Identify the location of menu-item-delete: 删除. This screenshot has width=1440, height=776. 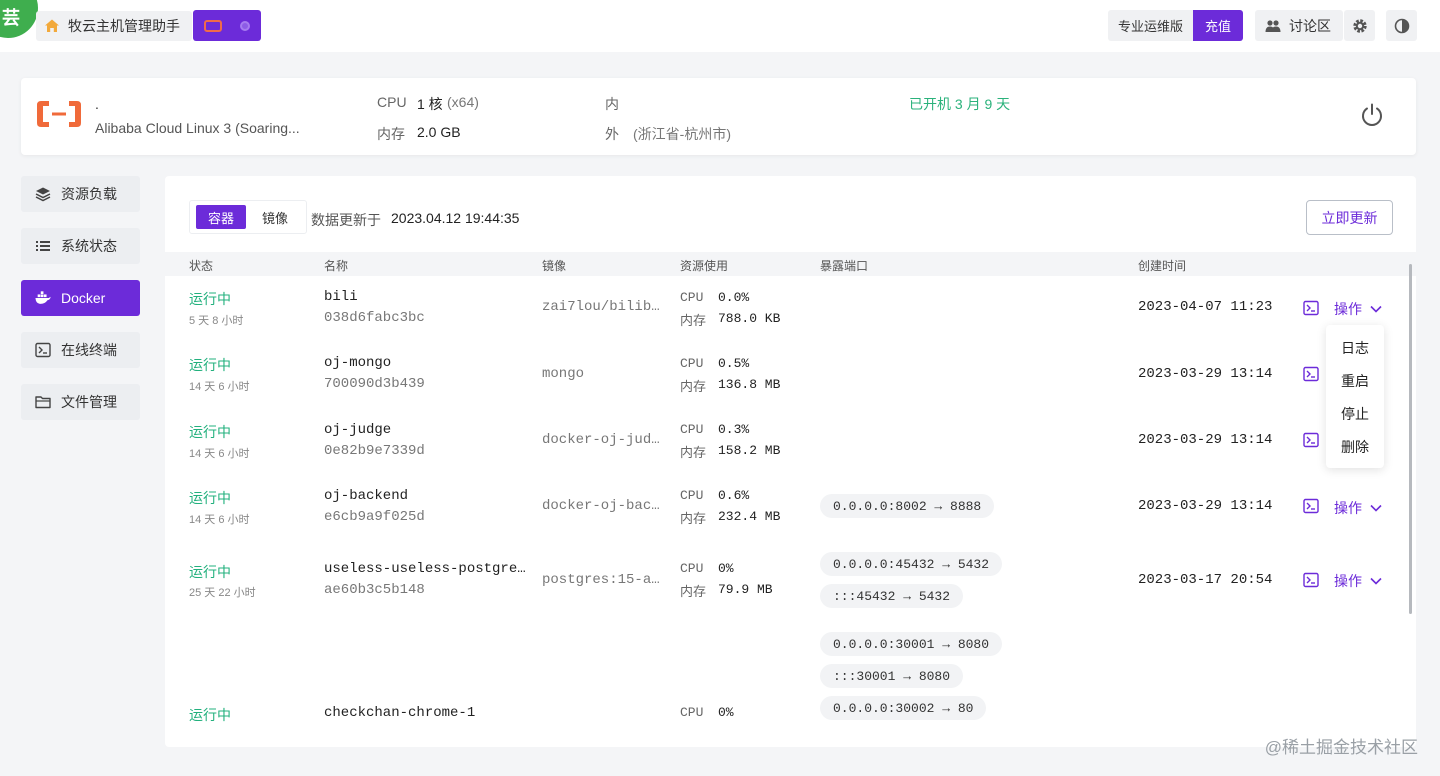
(1355, 452).